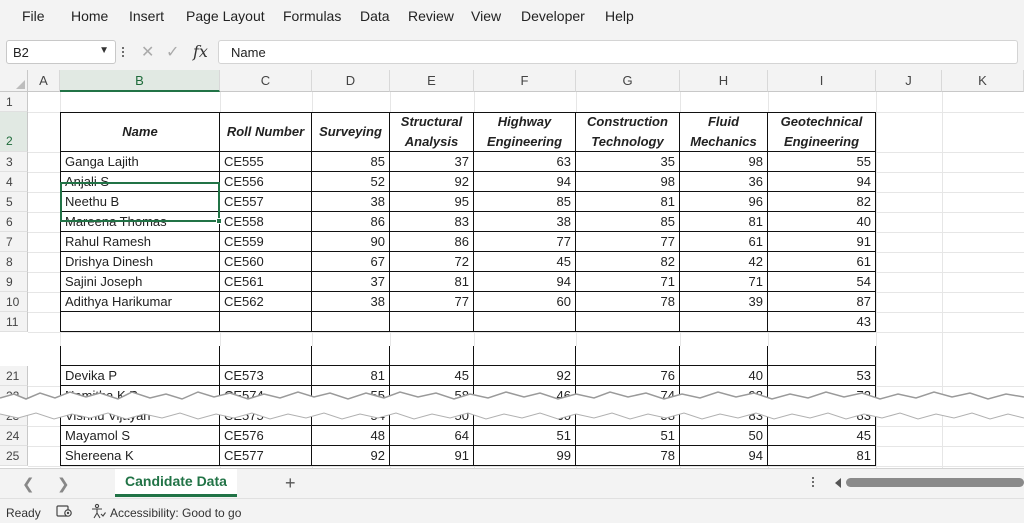 The height and width of the screenshot is (523, 1024). I want to click on select-all-button, so click(14, 81).